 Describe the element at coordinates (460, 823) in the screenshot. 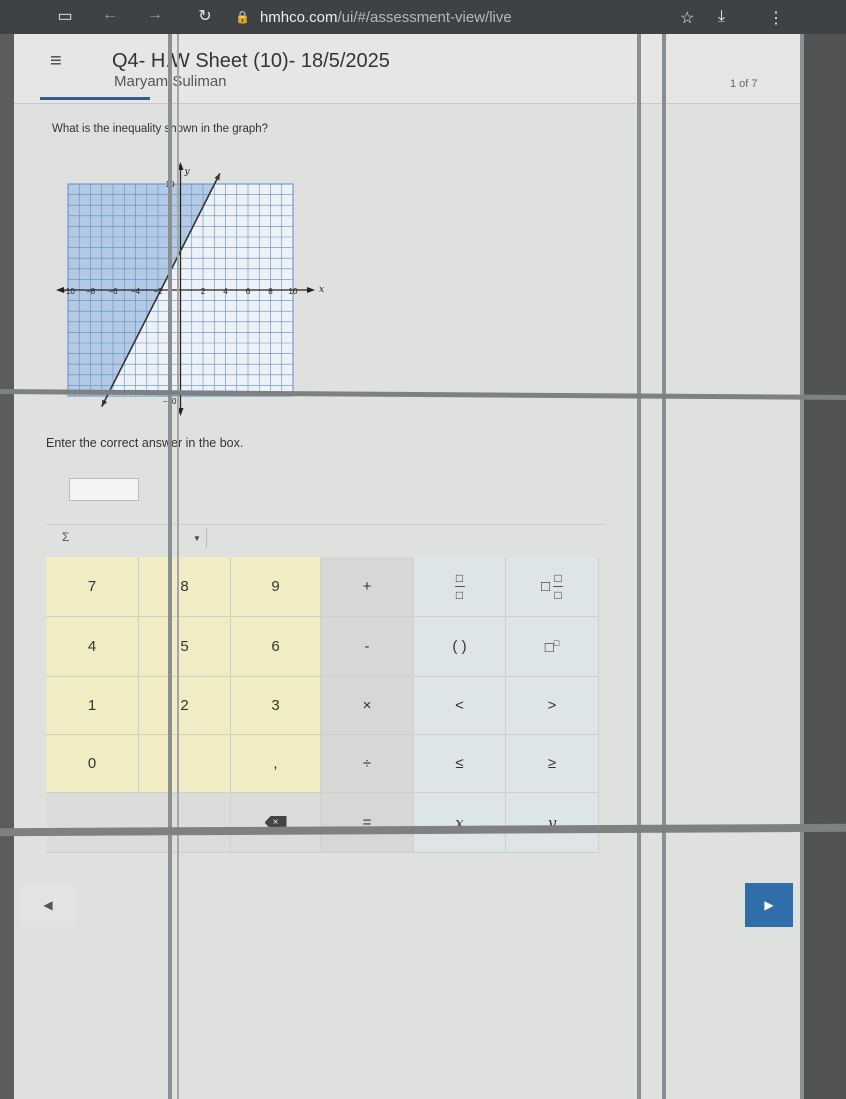

I see `key-x: x` at that location.